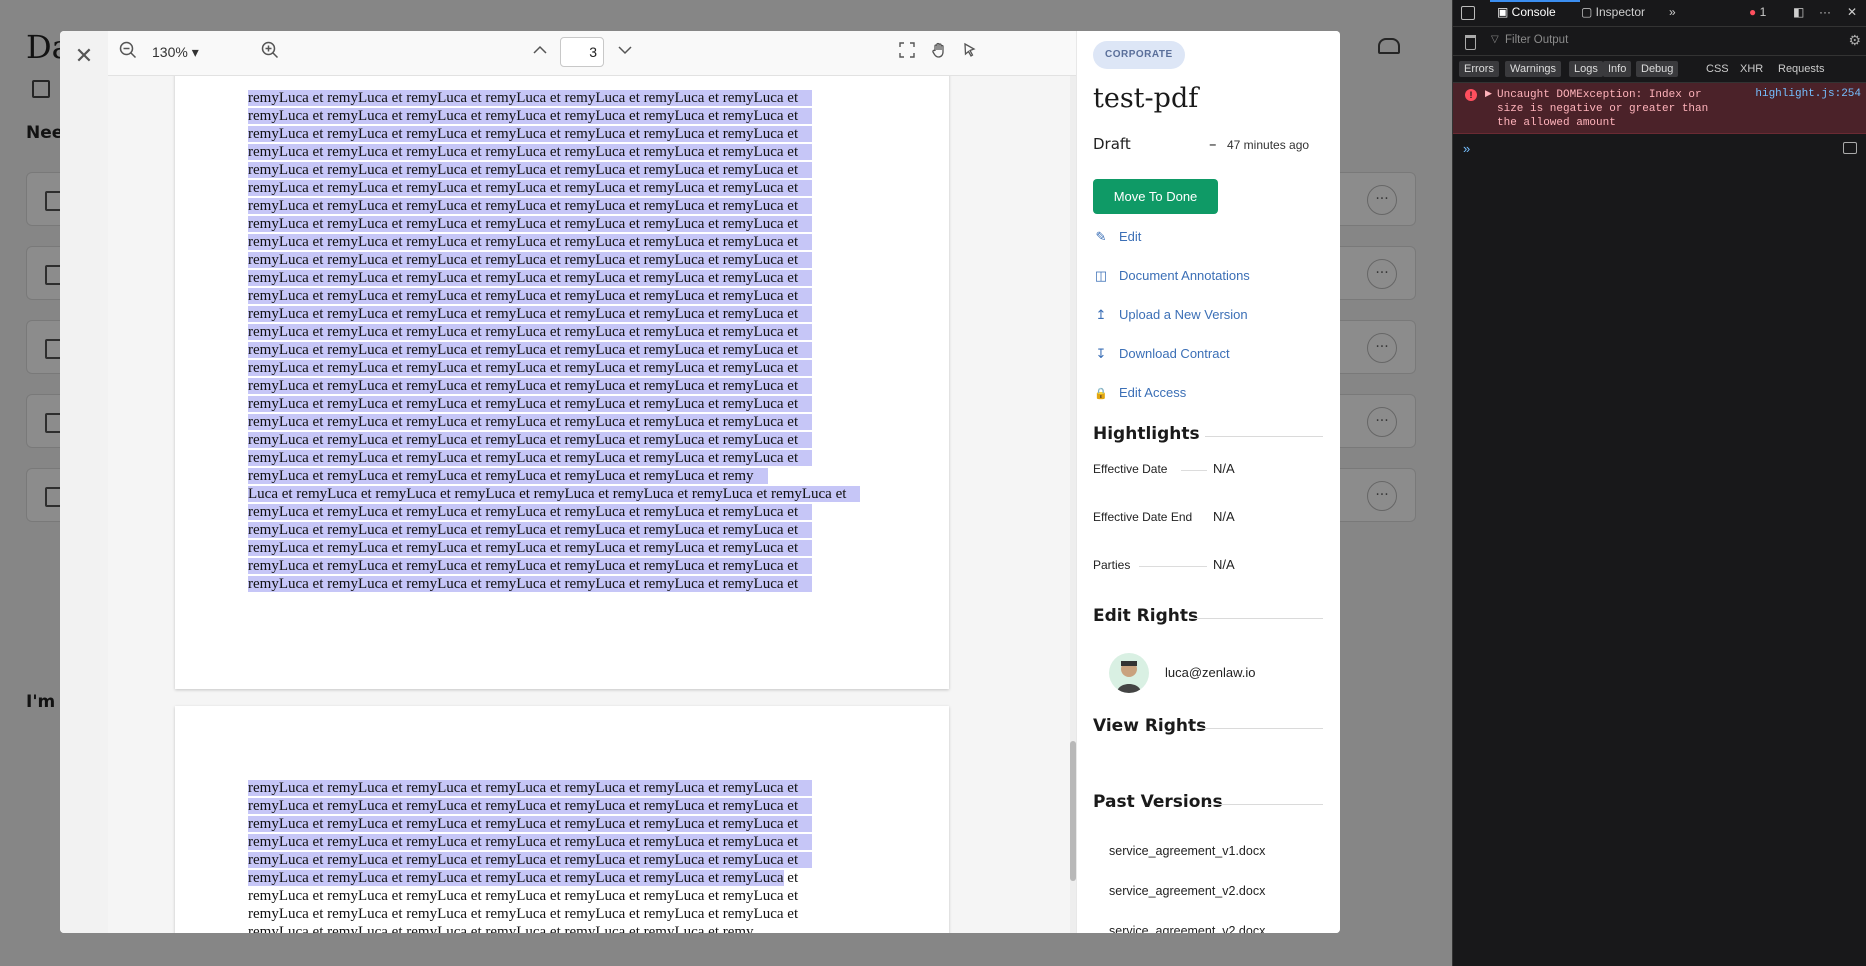  I want to click on filter-debug: Debug, so click(1657, 69).